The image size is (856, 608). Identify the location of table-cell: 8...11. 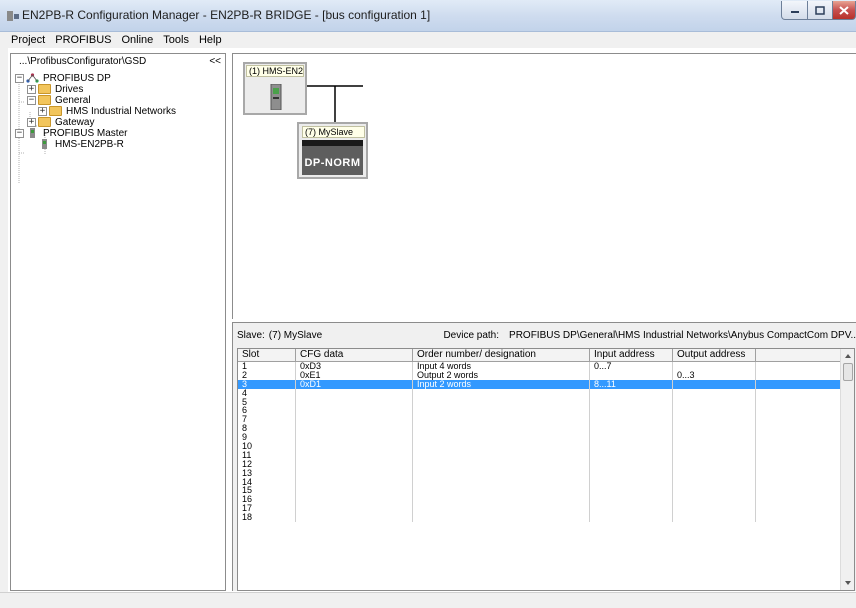
(631, 384).